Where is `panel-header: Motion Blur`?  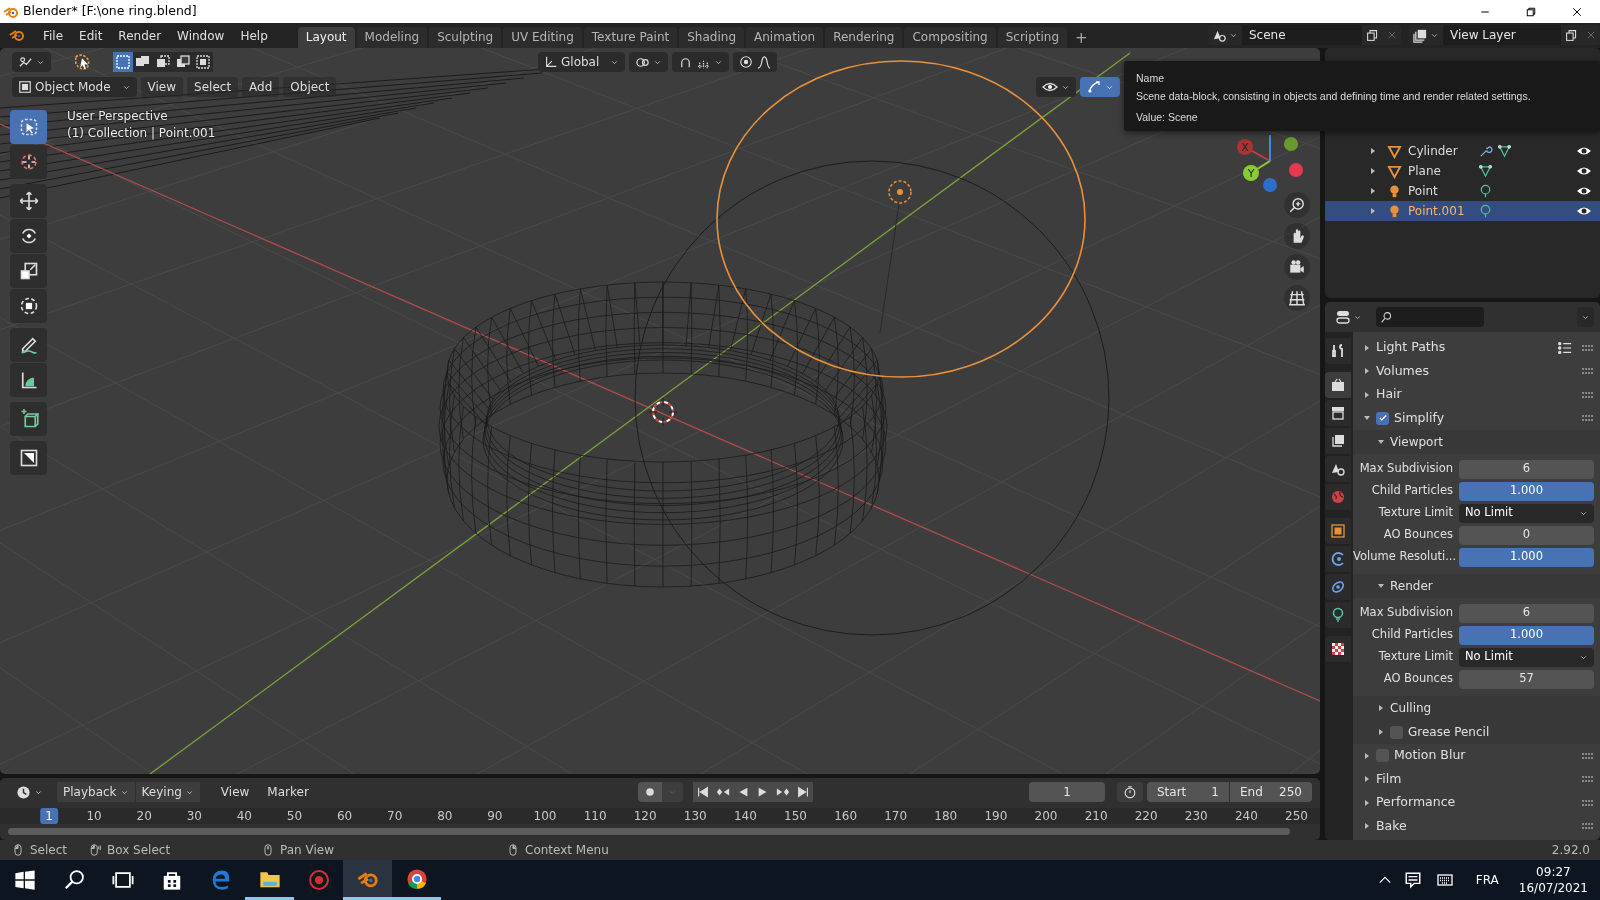 panel-header: Motion Blur is located at coordinates (1476, 756).